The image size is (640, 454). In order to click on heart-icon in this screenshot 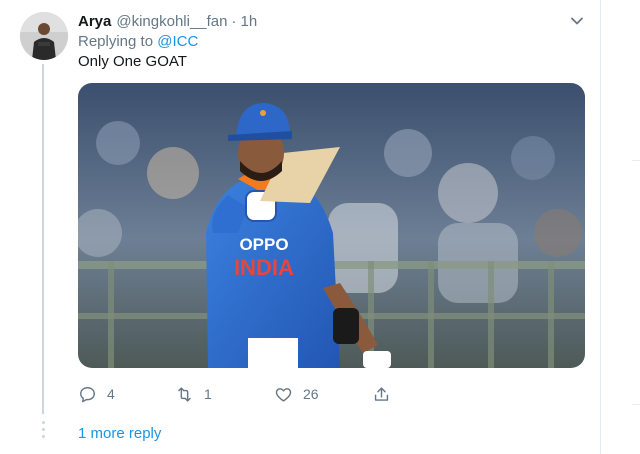, I will do `click(283, 394)`.